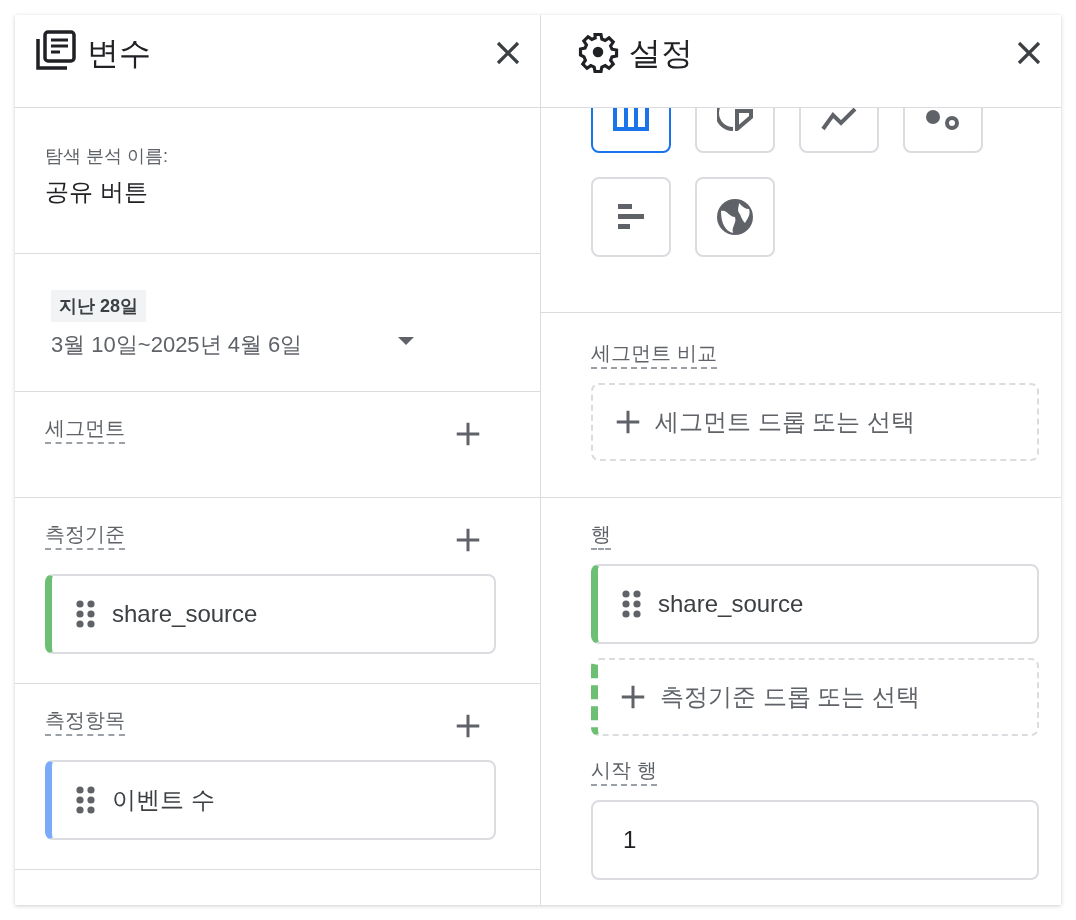  I want to click on section-label: 측정항목, so click(85, 721).